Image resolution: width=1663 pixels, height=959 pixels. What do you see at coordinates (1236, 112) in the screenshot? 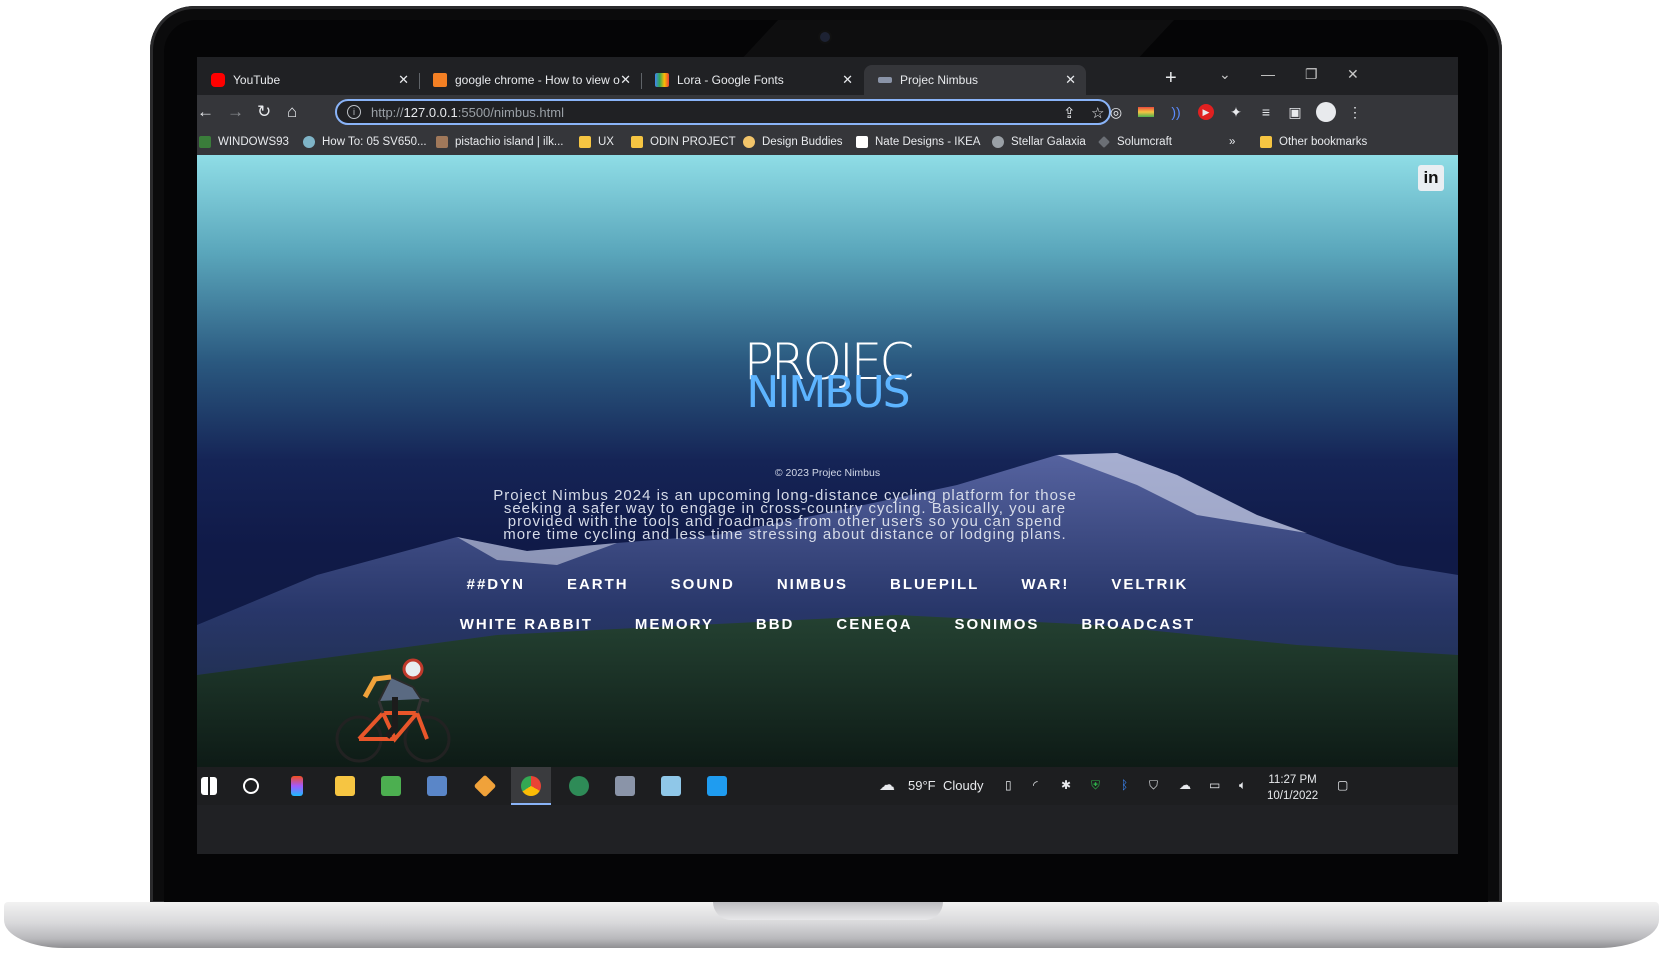
I see `extensions-puzzle-icon: ✦` at bounding box center [1236, 112].